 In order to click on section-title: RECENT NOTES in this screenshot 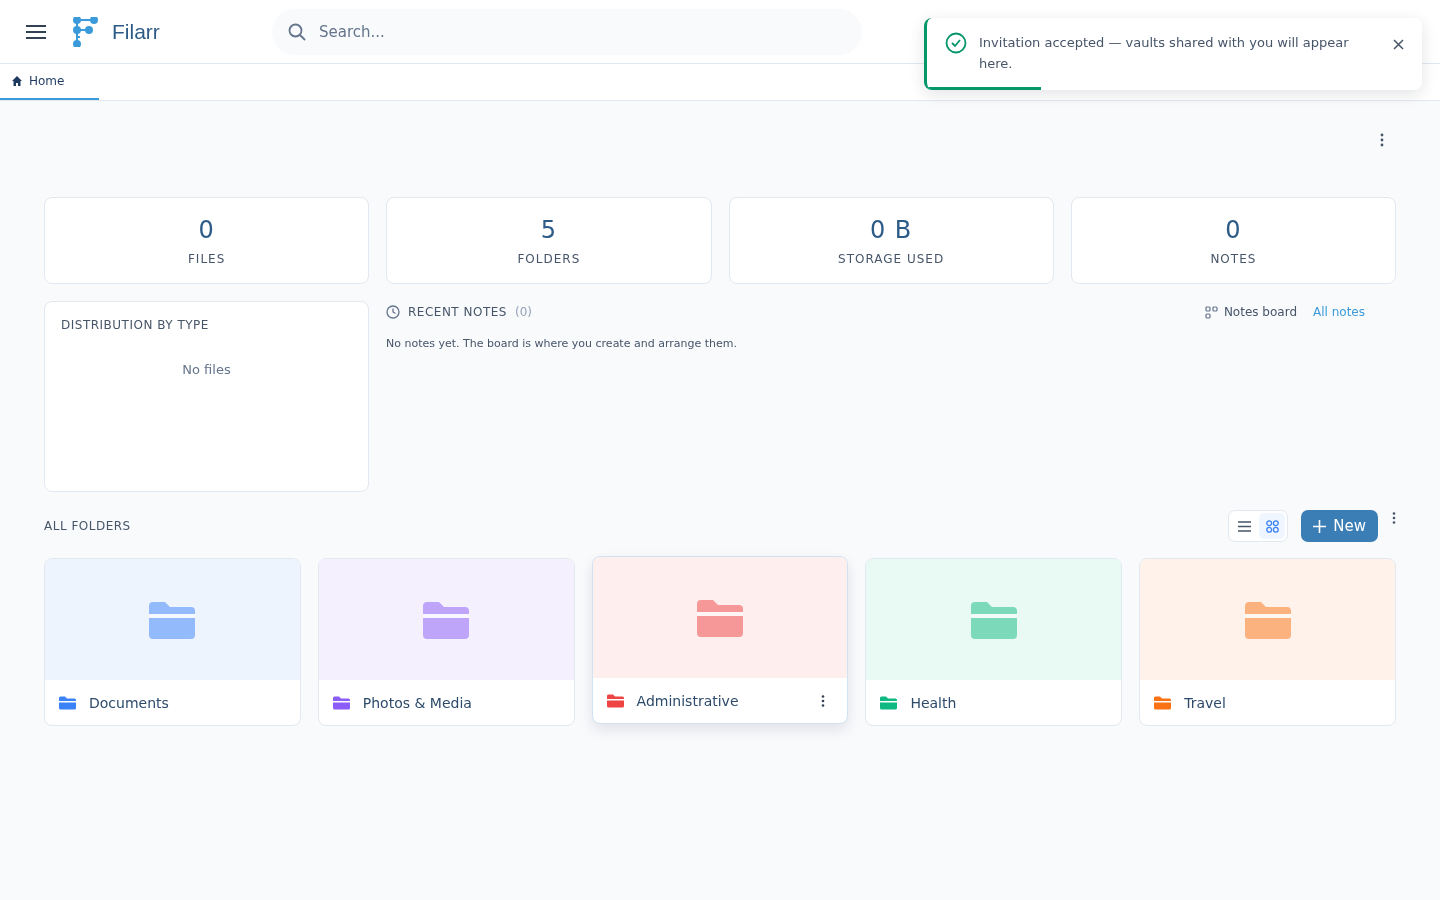, I will do `click(457, 312)`.